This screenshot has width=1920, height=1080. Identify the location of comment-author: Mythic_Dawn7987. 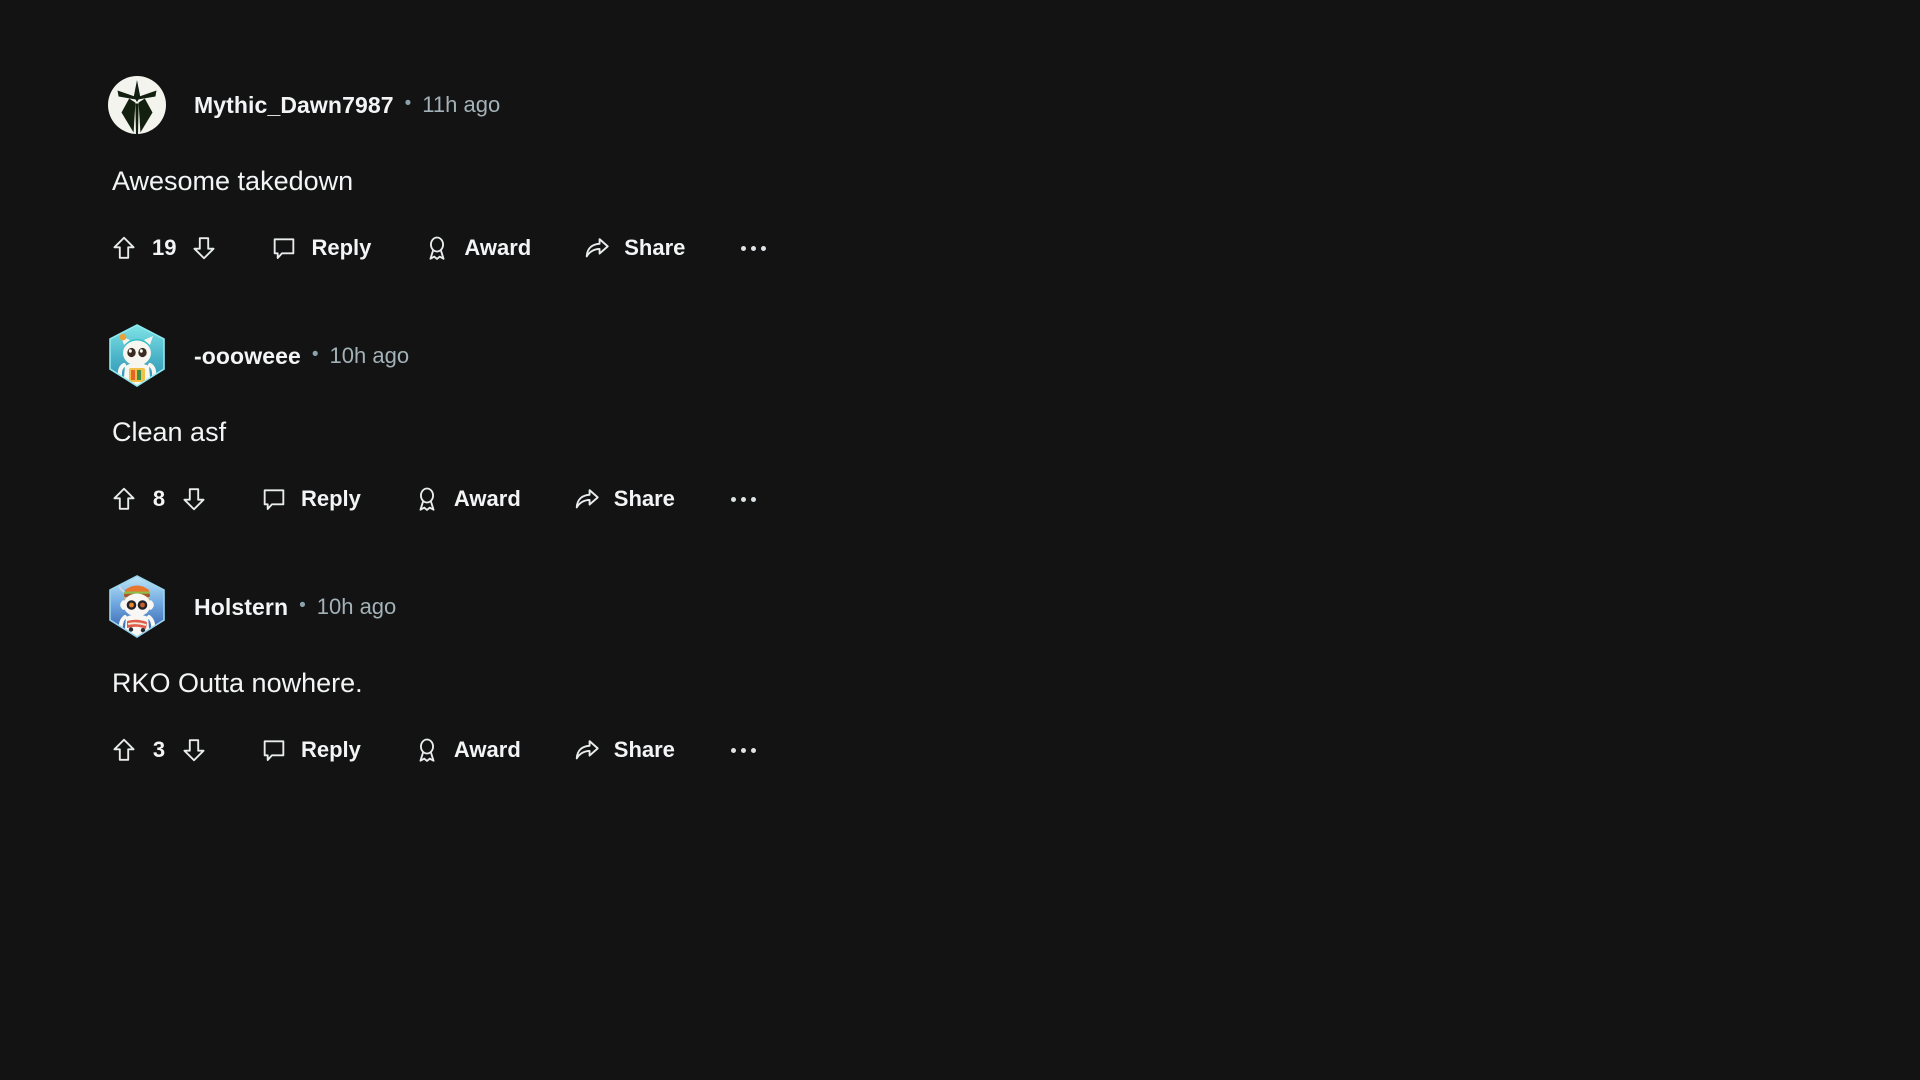
(294, 105).